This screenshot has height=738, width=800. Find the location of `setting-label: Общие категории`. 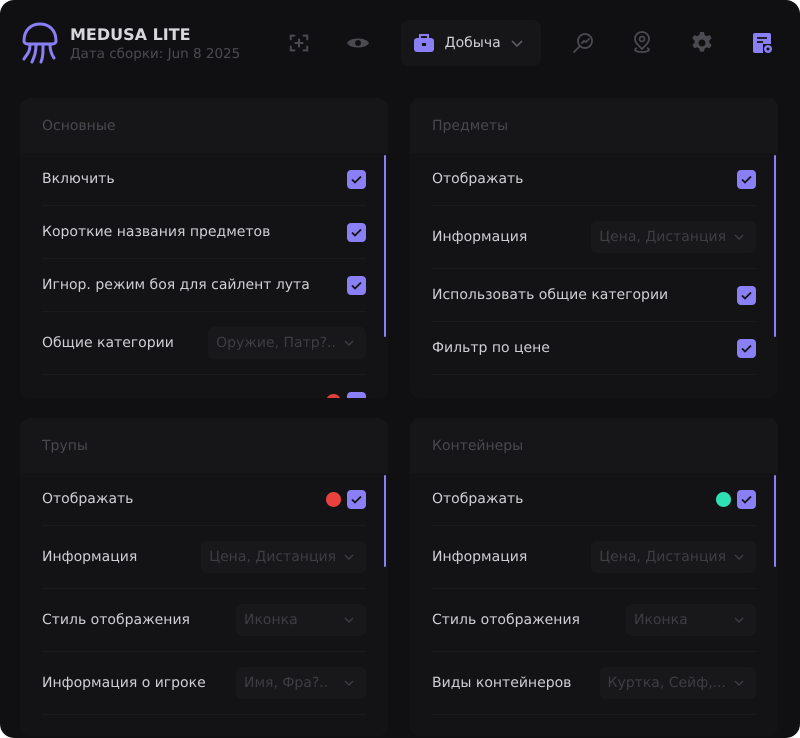

setting-label: Общие категории is located at coordinates (108, 343).